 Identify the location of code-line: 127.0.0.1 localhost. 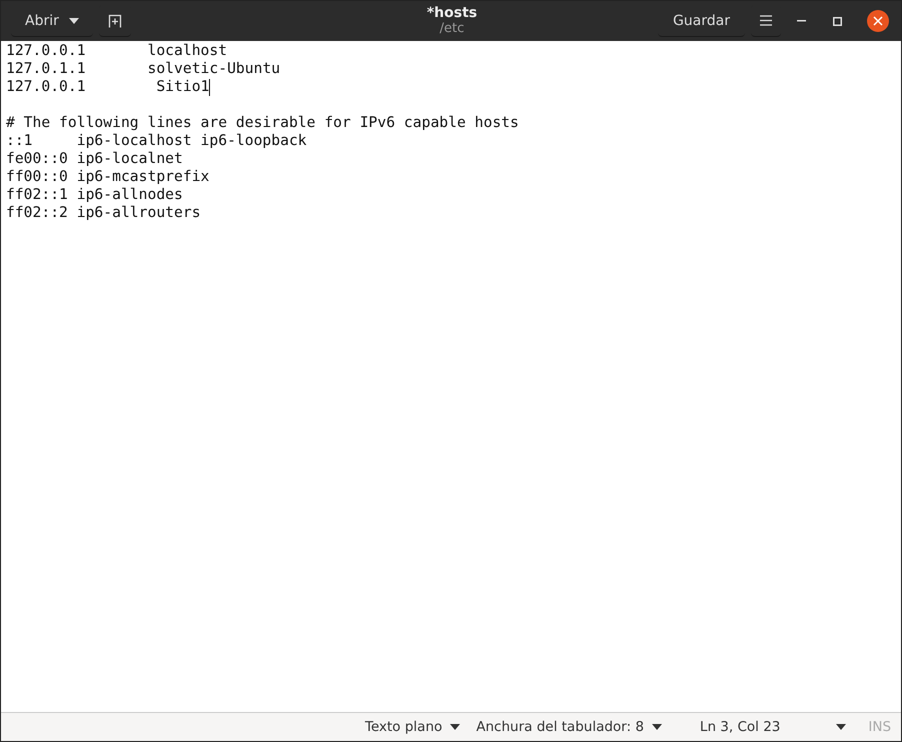
(117, 51).